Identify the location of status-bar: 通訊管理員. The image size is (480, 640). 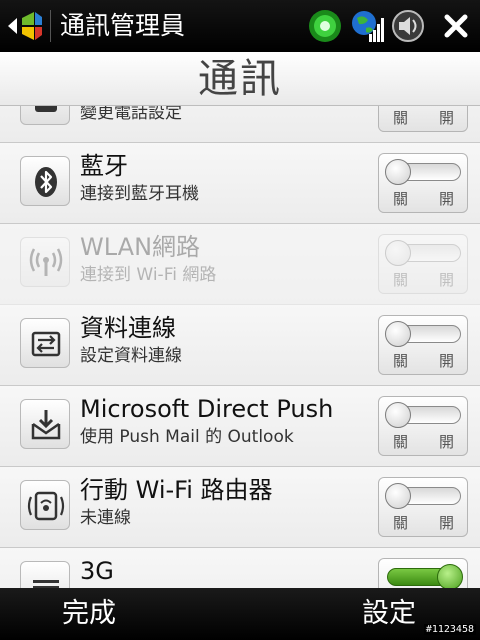
(240, 26).